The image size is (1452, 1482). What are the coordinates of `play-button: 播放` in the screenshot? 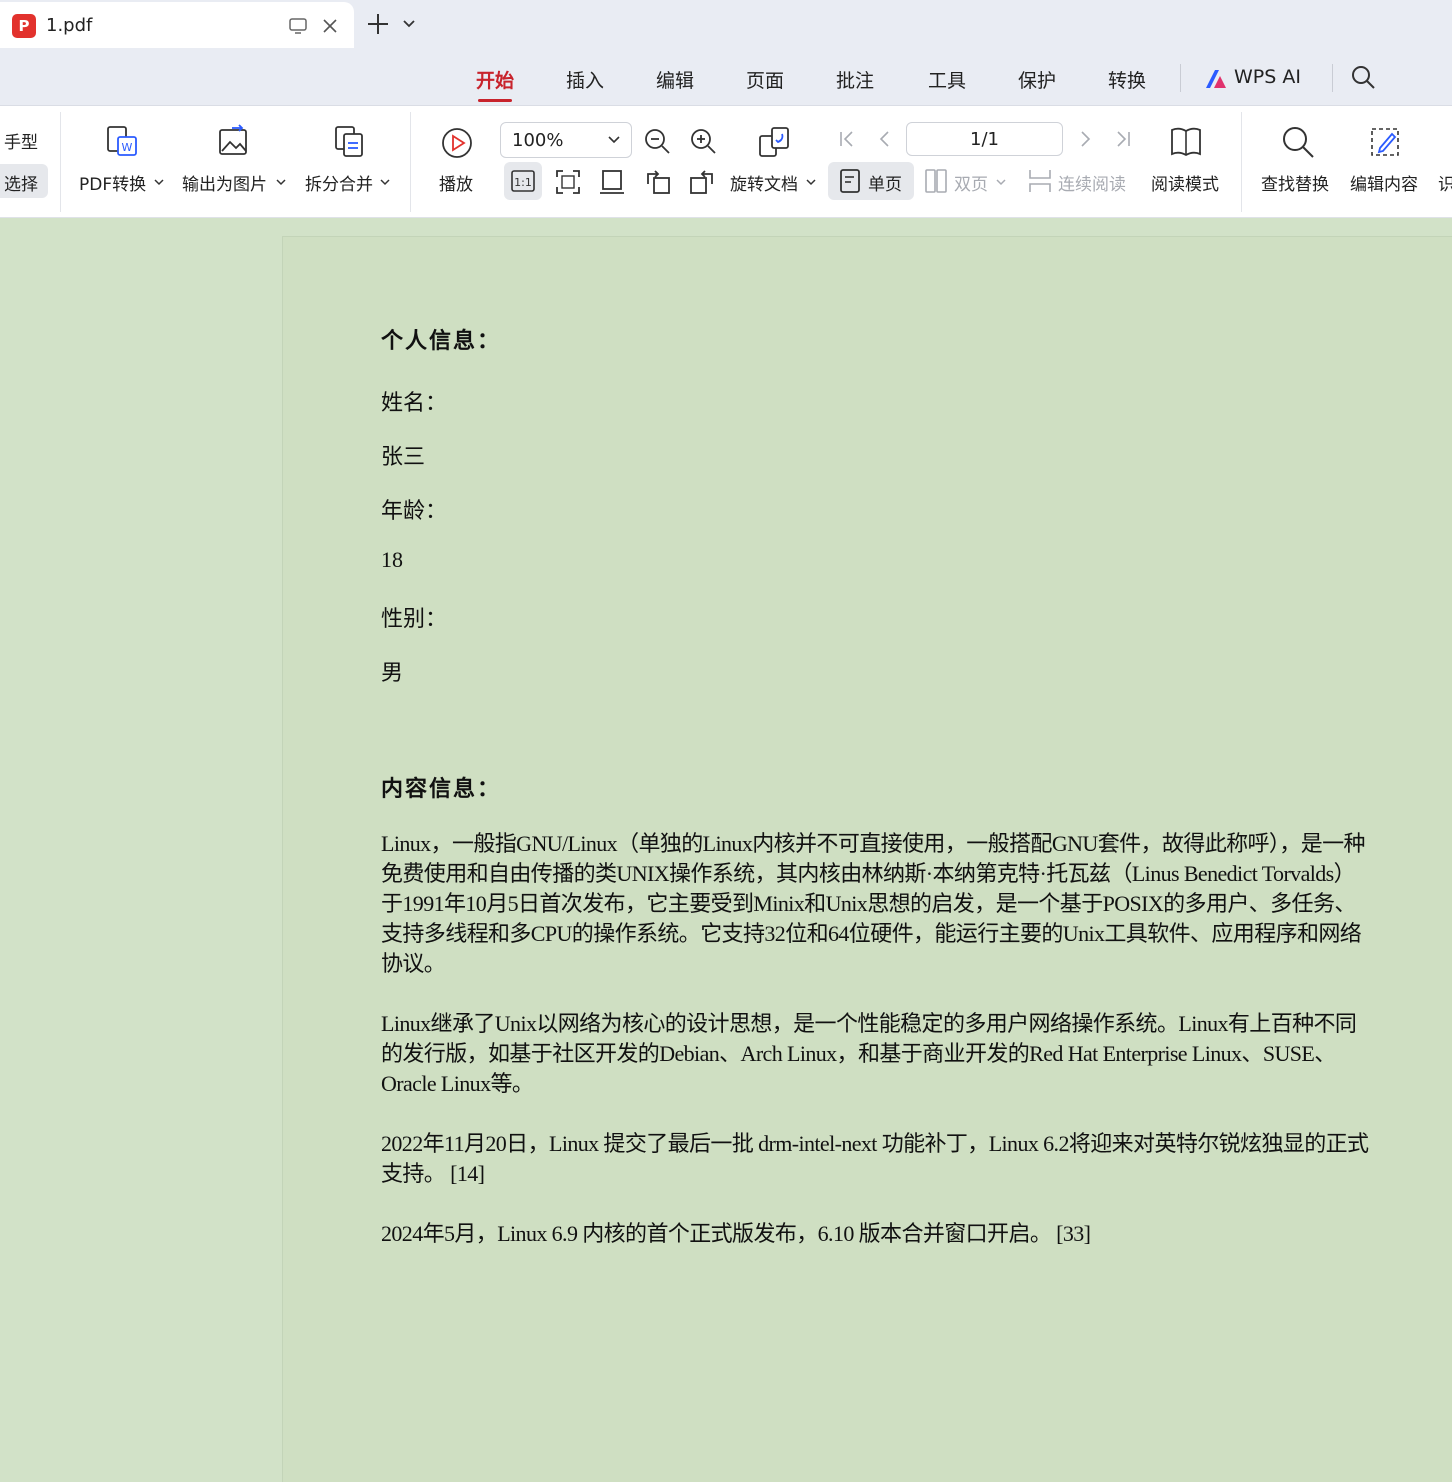 It's located at (456, 182).